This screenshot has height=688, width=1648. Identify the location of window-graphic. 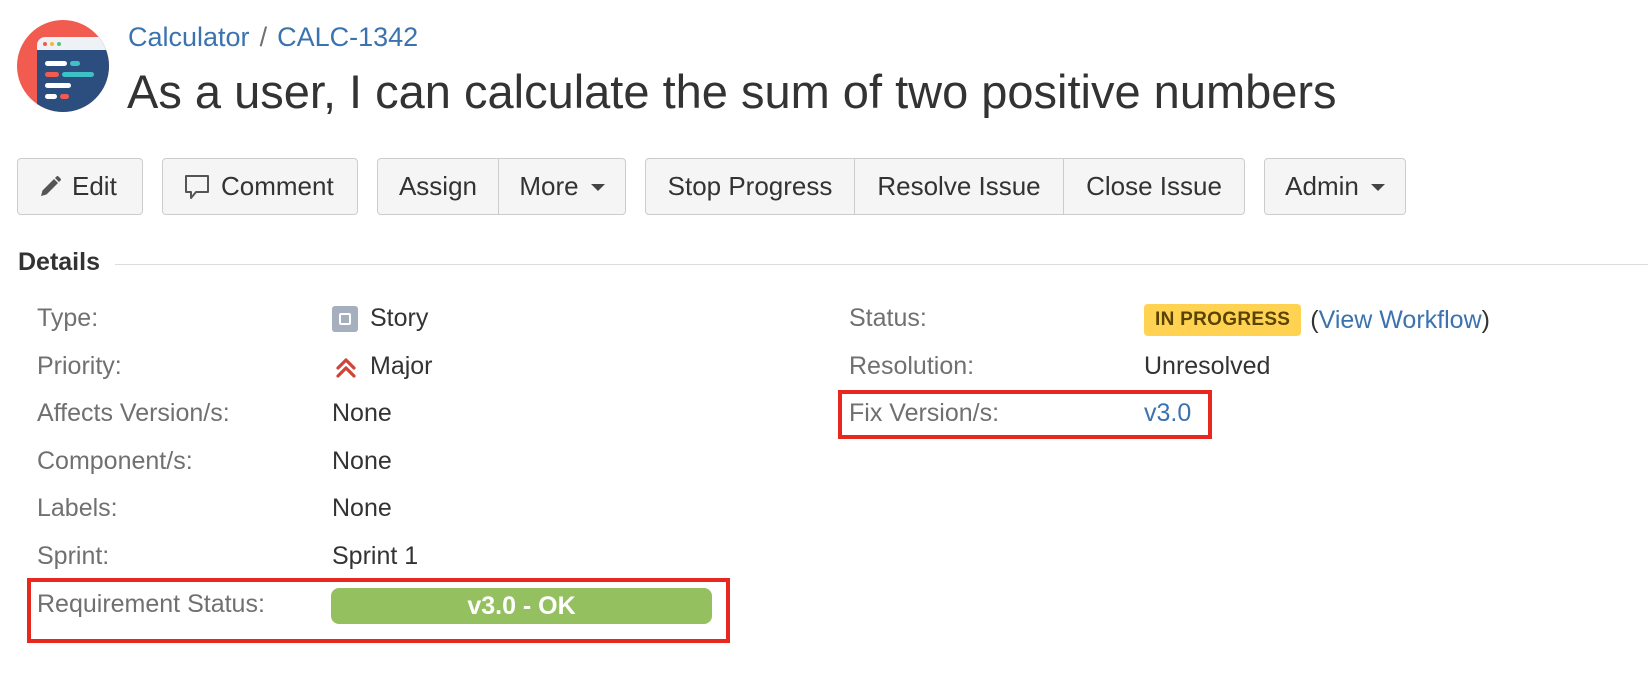
(73, 74).